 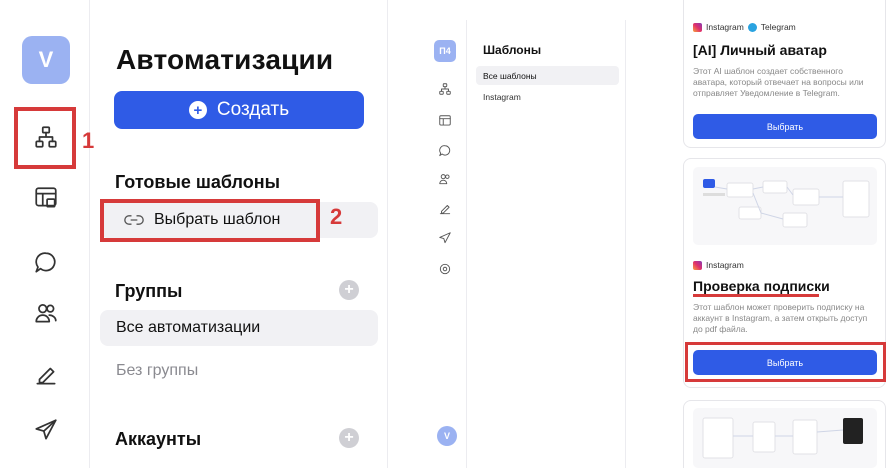 I want to click on mini-users-icon, so click(x=445, y=179).